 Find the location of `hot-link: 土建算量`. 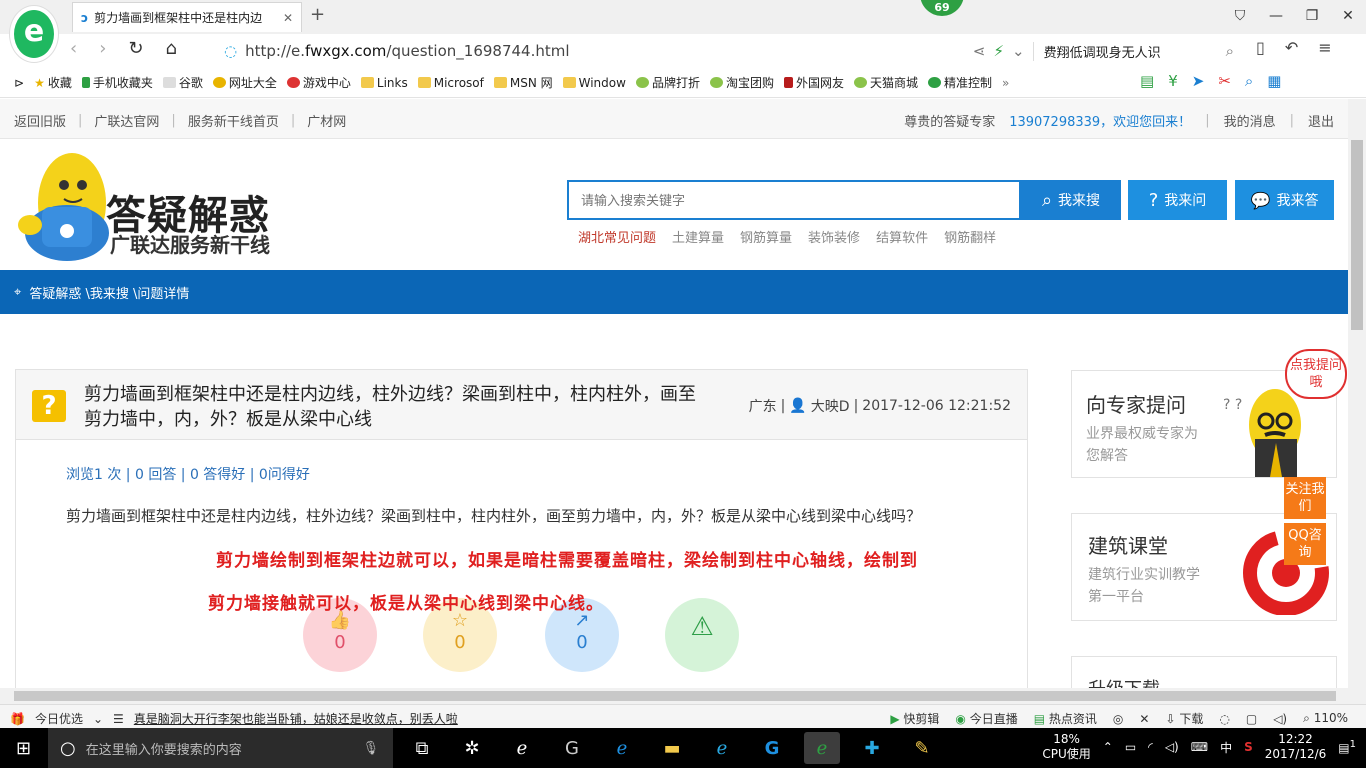

hot-link: 土建算量 is located at coordinates (698, 236).